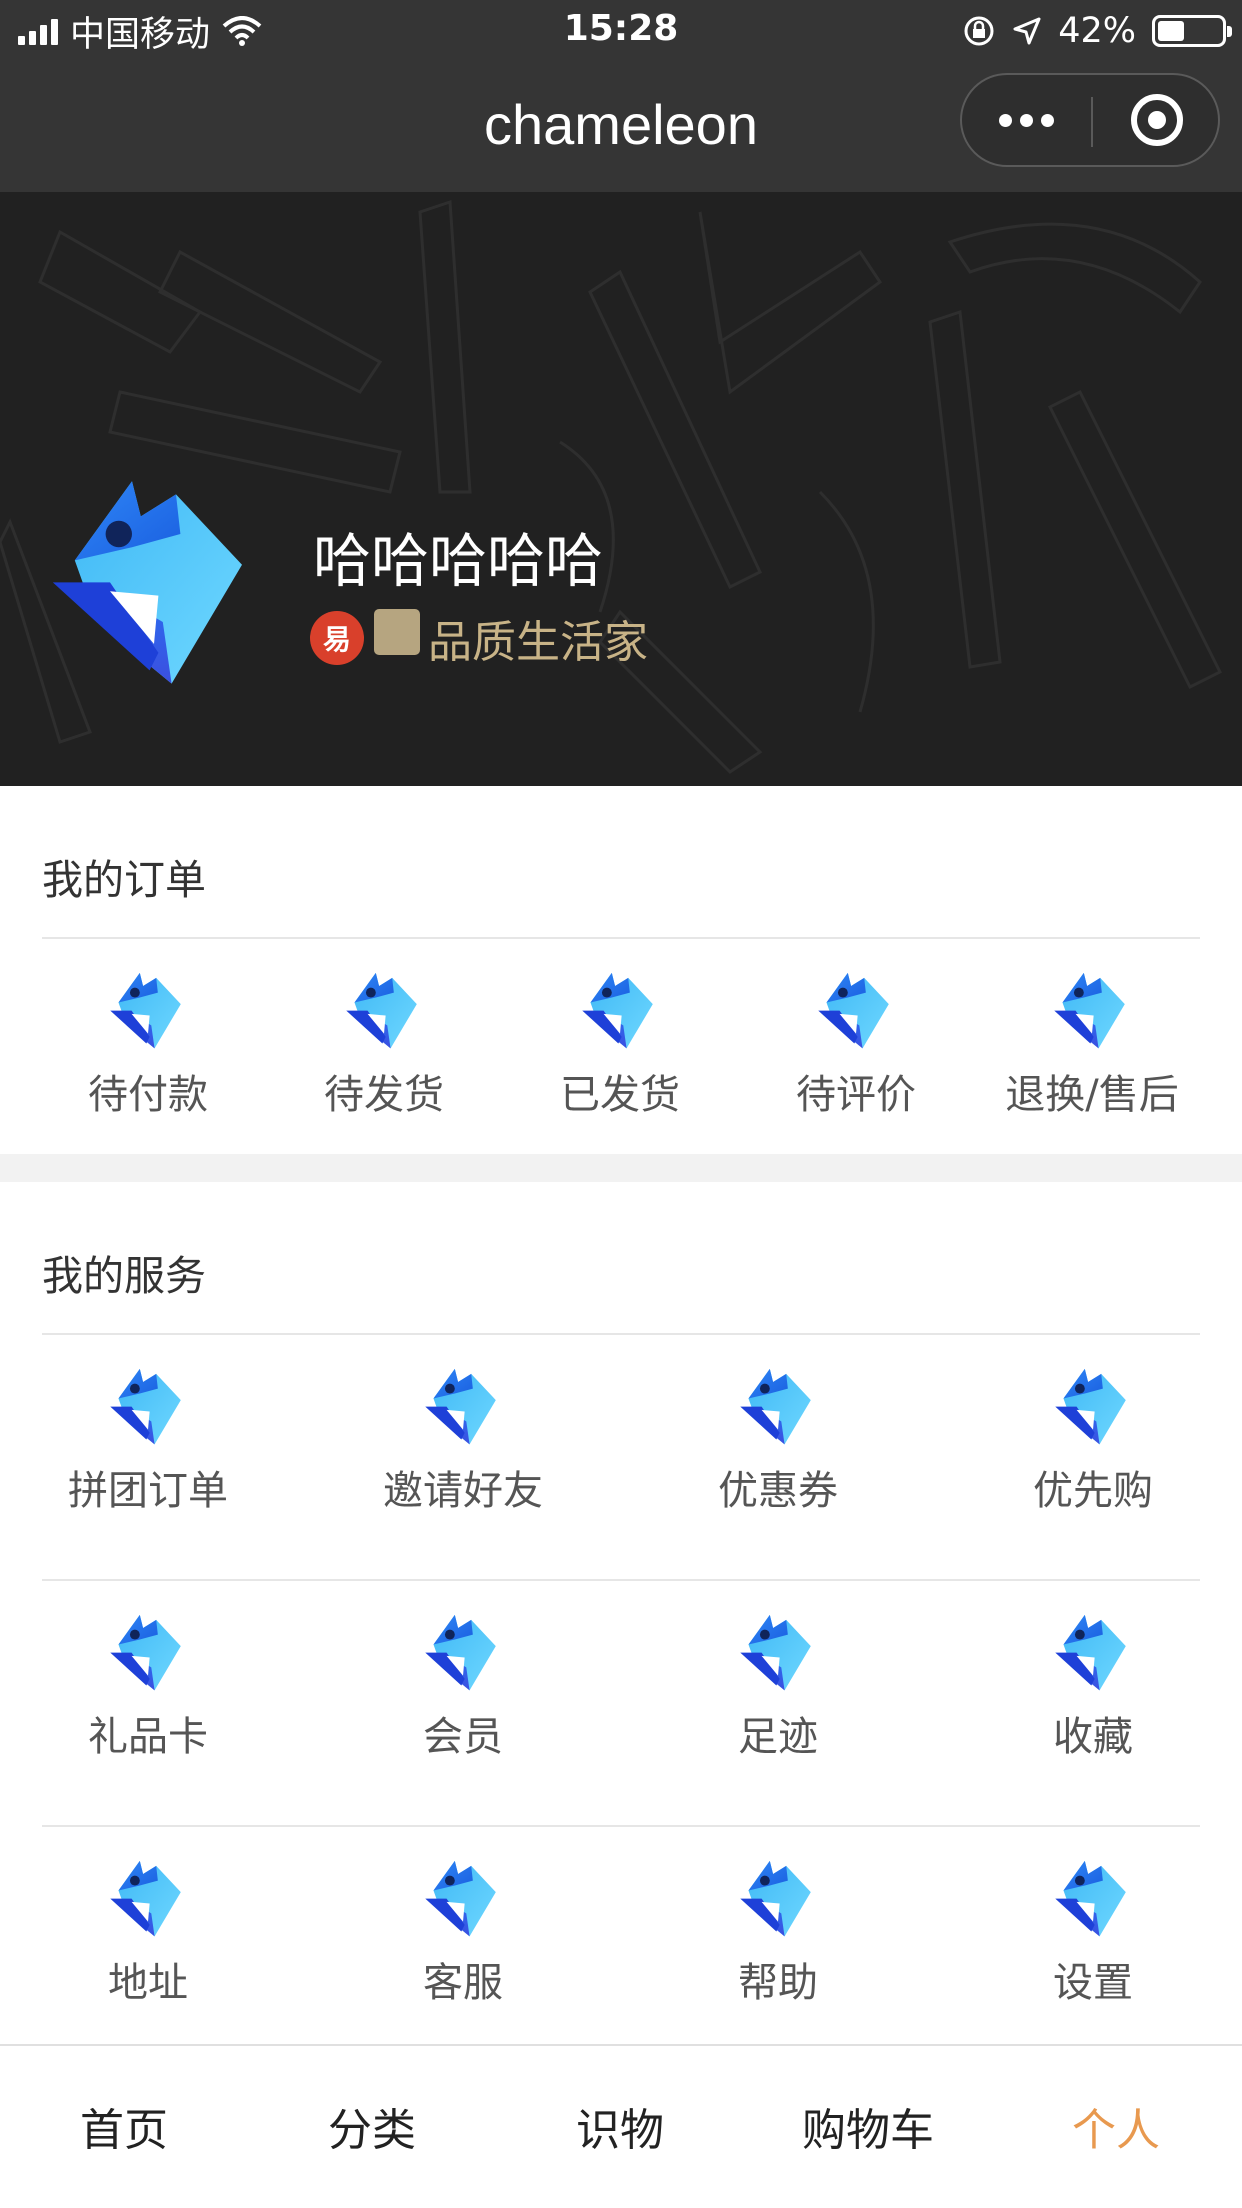  I want to click on service-item: 设置, so click(1093, 1932).